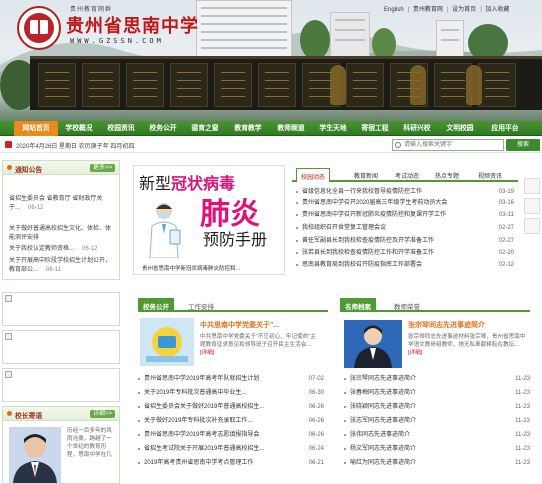 The image size is (542, 484). What do you see at coordinates (231, 463) in the screenshot?
I see `affairs-row: 2019年高考贵州省思南中学考点管理工作 06-21` at bounding box center [231, 463].